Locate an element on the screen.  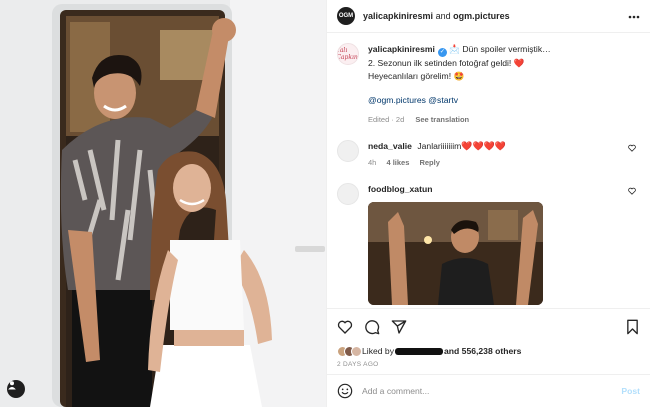
caption-line-3: Heyecanlıları görelim! 🤩 is located at coordinates (416, 75).